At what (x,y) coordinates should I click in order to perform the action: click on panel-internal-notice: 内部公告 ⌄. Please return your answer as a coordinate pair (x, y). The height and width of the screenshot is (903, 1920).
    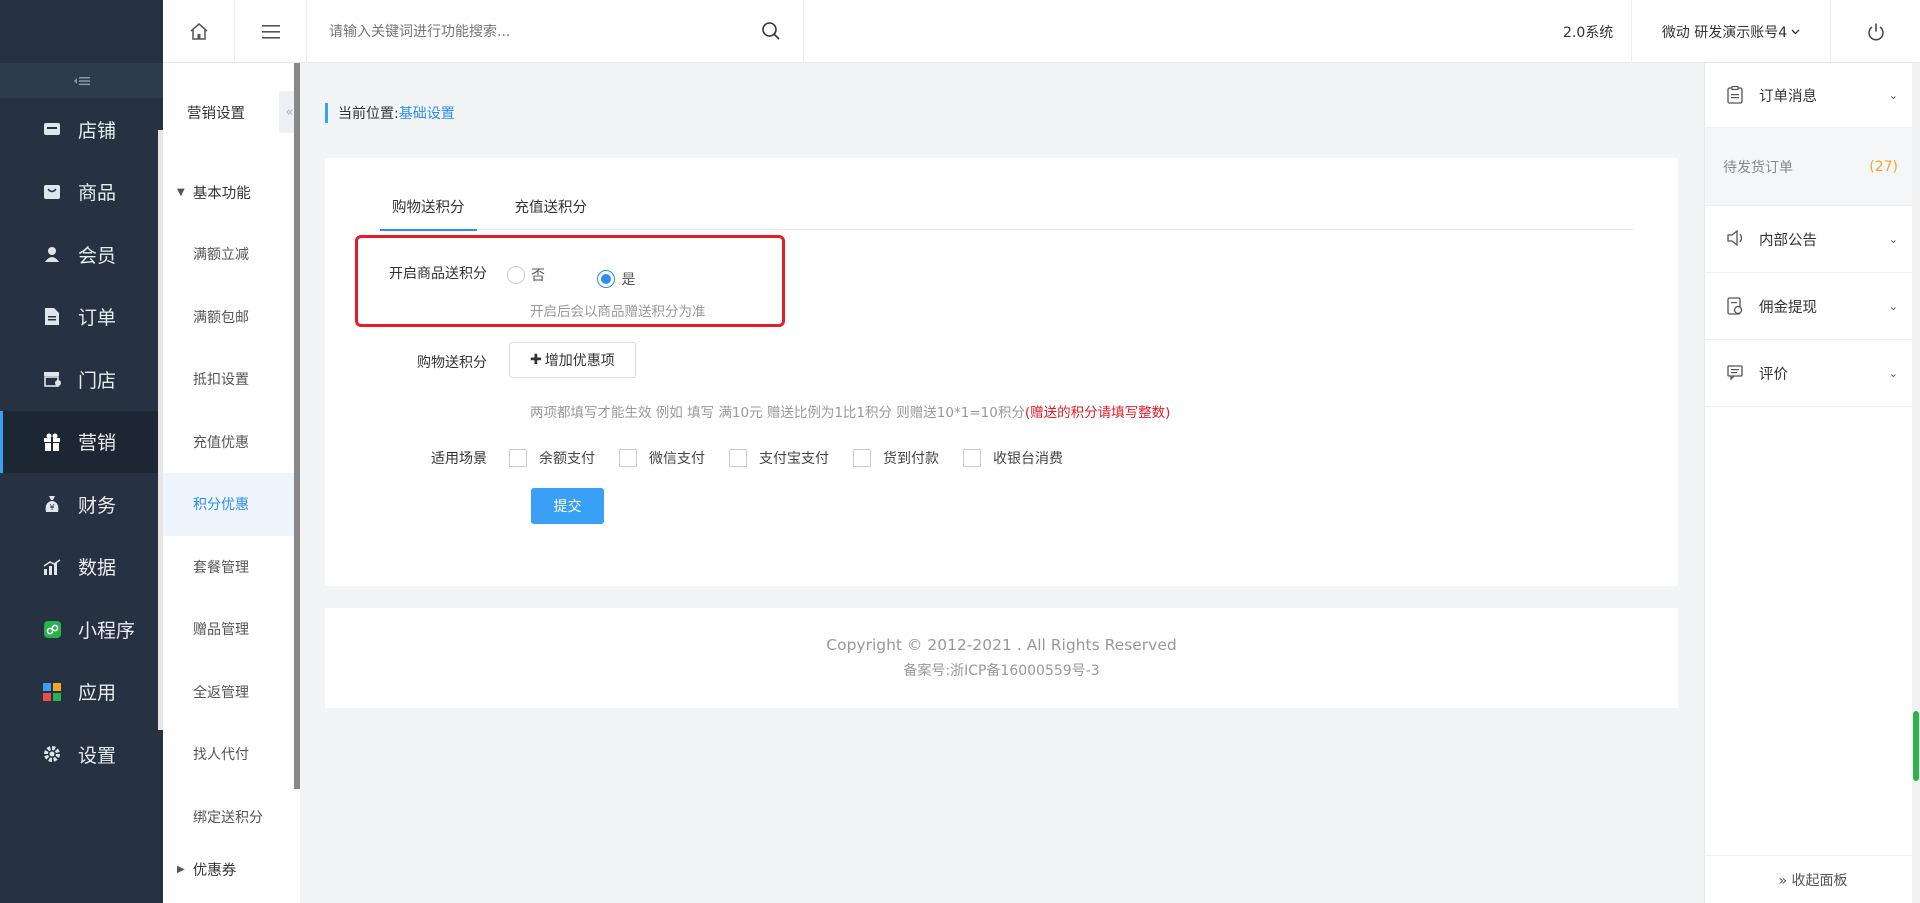
    Looking at the image, I should click on (1812, 239).